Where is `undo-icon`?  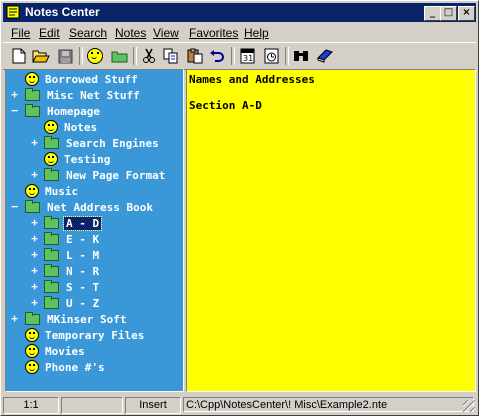
undo-icon is located at coordinates (217, 56).